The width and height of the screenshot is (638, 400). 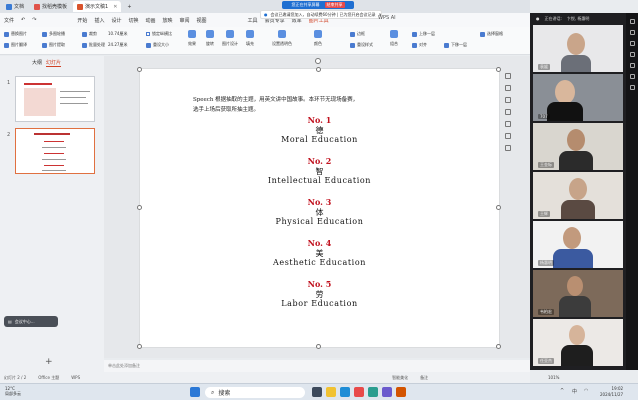 I want to click on up-layer-button: 上移一层, so click(x=423, y=34).